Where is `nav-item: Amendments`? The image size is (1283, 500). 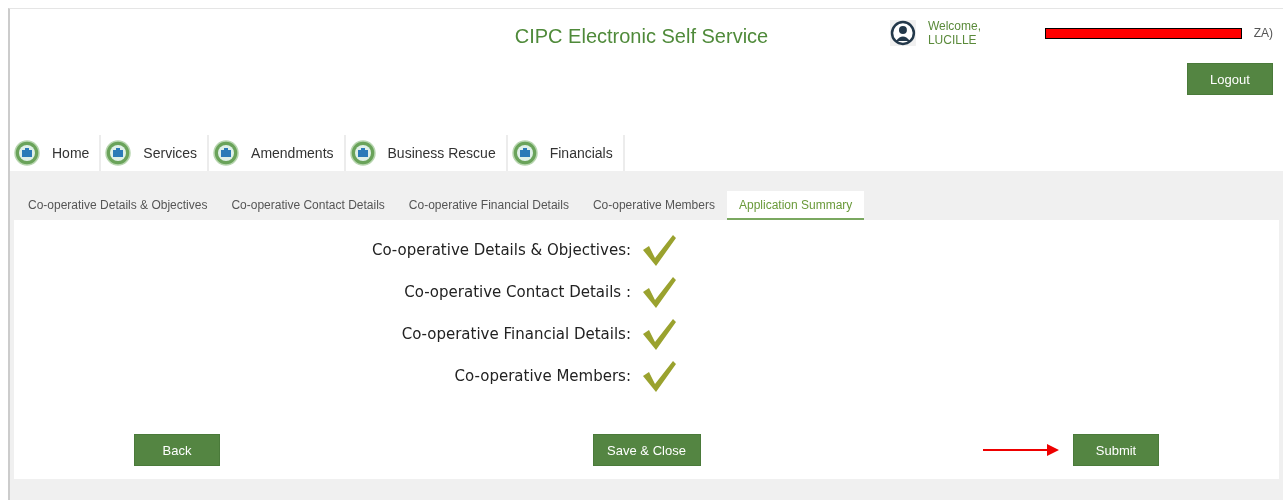 nav-item: Amendments is located at coordinates (277, 153).